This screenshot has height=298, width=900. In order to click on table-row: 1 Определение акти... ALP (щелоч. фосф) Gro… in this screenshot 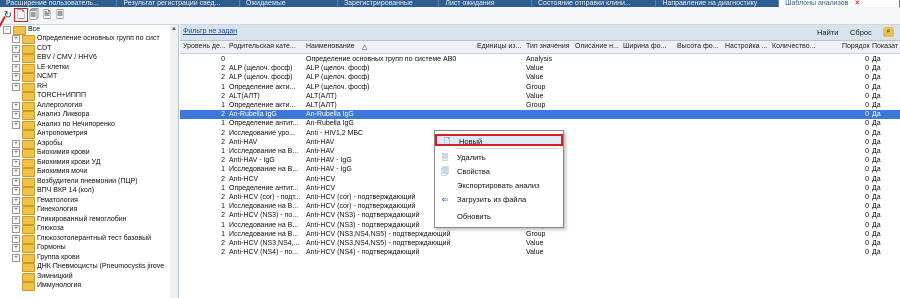, I will do `click(540, 87)`.